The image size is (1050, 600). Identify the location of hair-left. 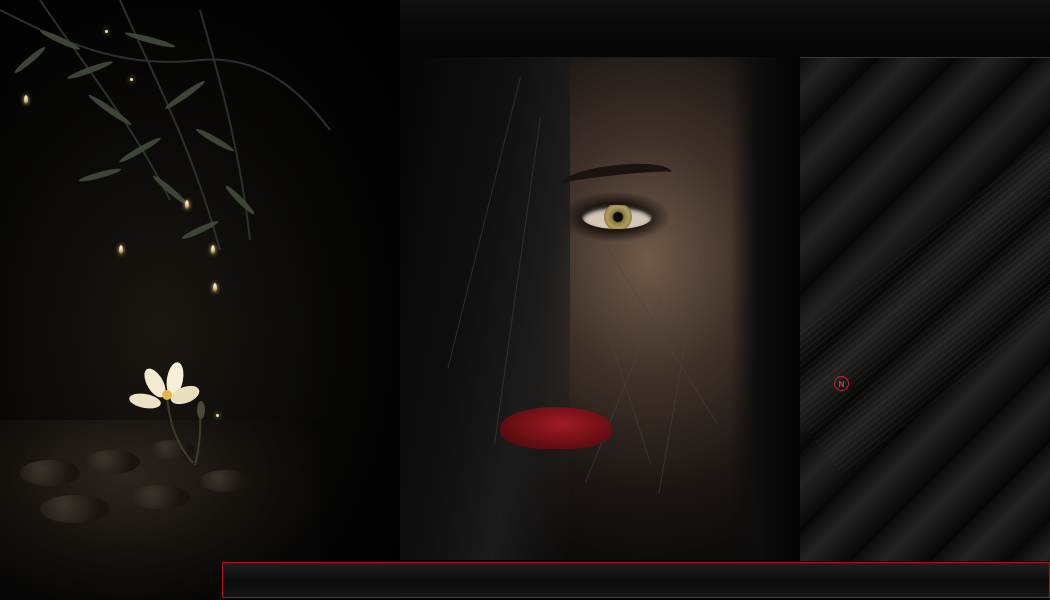
(485, 308).